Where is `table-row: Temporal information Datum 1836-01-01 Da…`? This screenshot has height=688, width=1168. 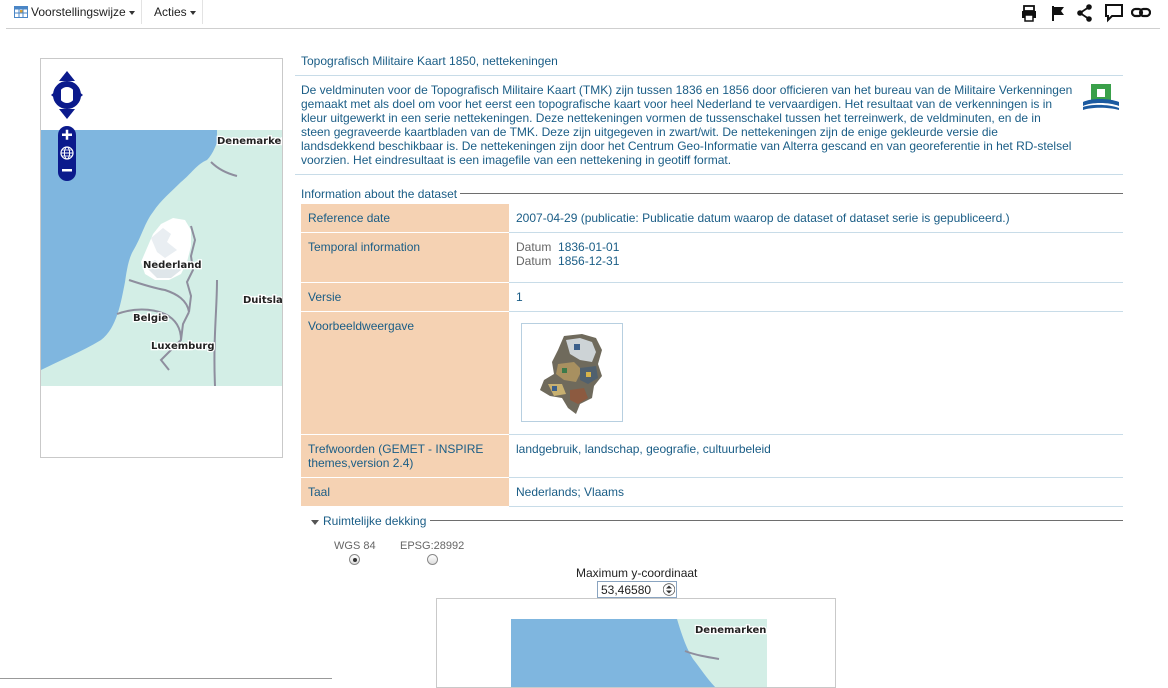 table-row: Temporal information Datum 1836-01-01 Da… is located at coordinates (712, 257).